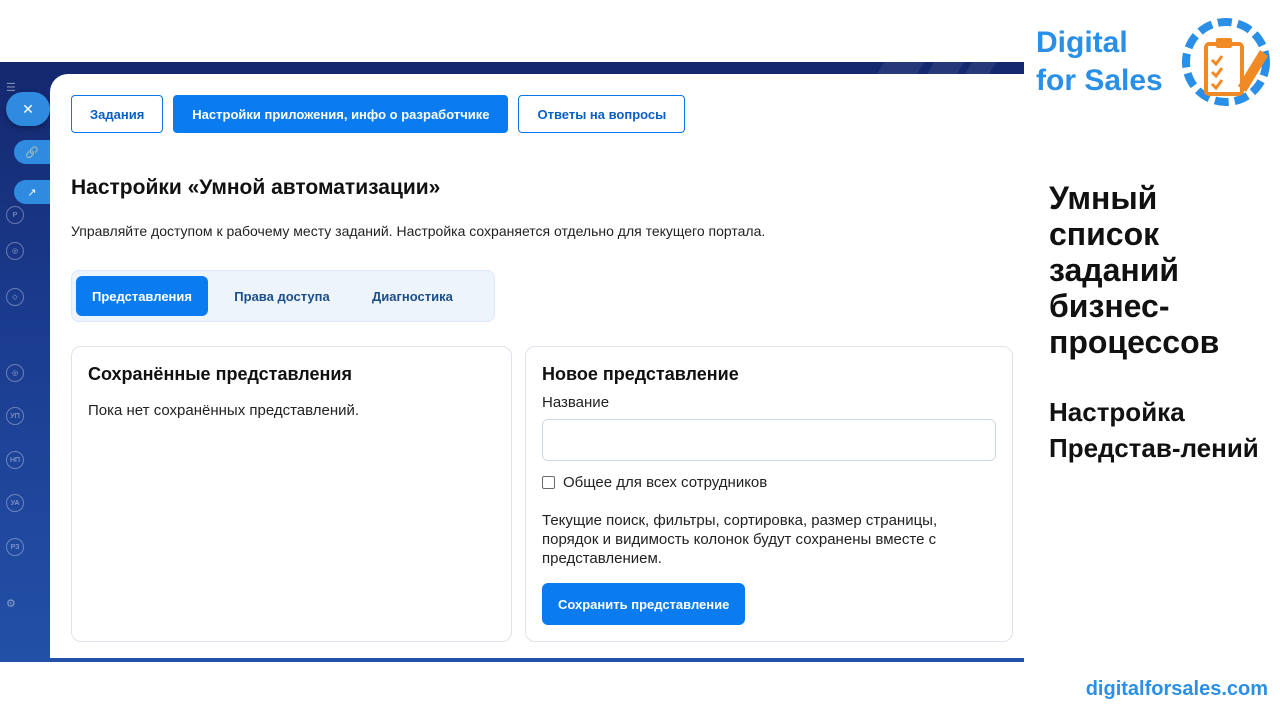 This screenshot has height=720, width=1280. Describe the element at coordinates (640, 374) in the screenshot. I see `new-view-title: Новое представление` at that location.